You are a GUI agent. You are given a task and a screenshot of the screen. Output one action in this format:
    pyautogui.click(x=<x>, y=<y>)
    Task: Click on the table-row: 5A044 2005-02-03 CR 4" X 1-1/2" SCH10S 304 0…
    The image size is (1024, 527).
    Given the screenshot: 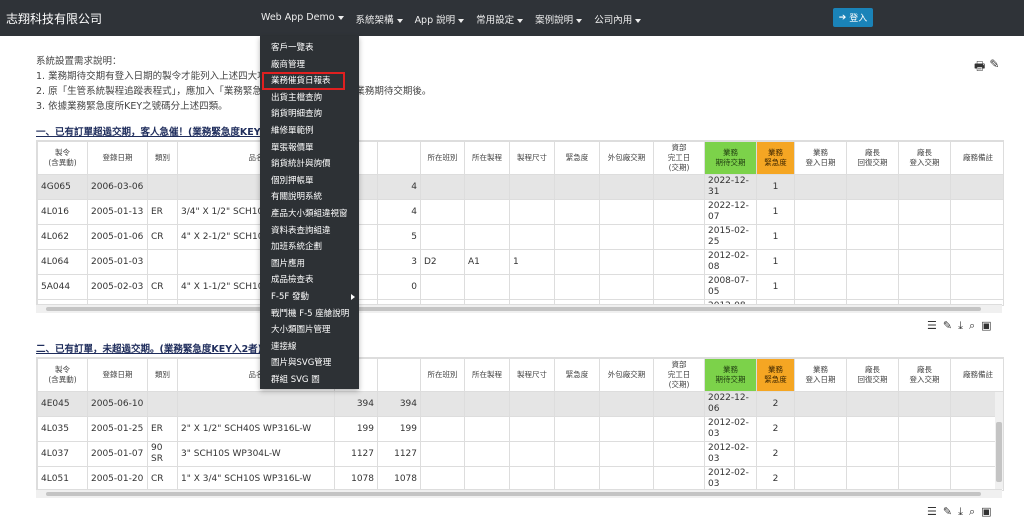 What is the action you would take?
    pyautogui.click(x=520, y=287)
    